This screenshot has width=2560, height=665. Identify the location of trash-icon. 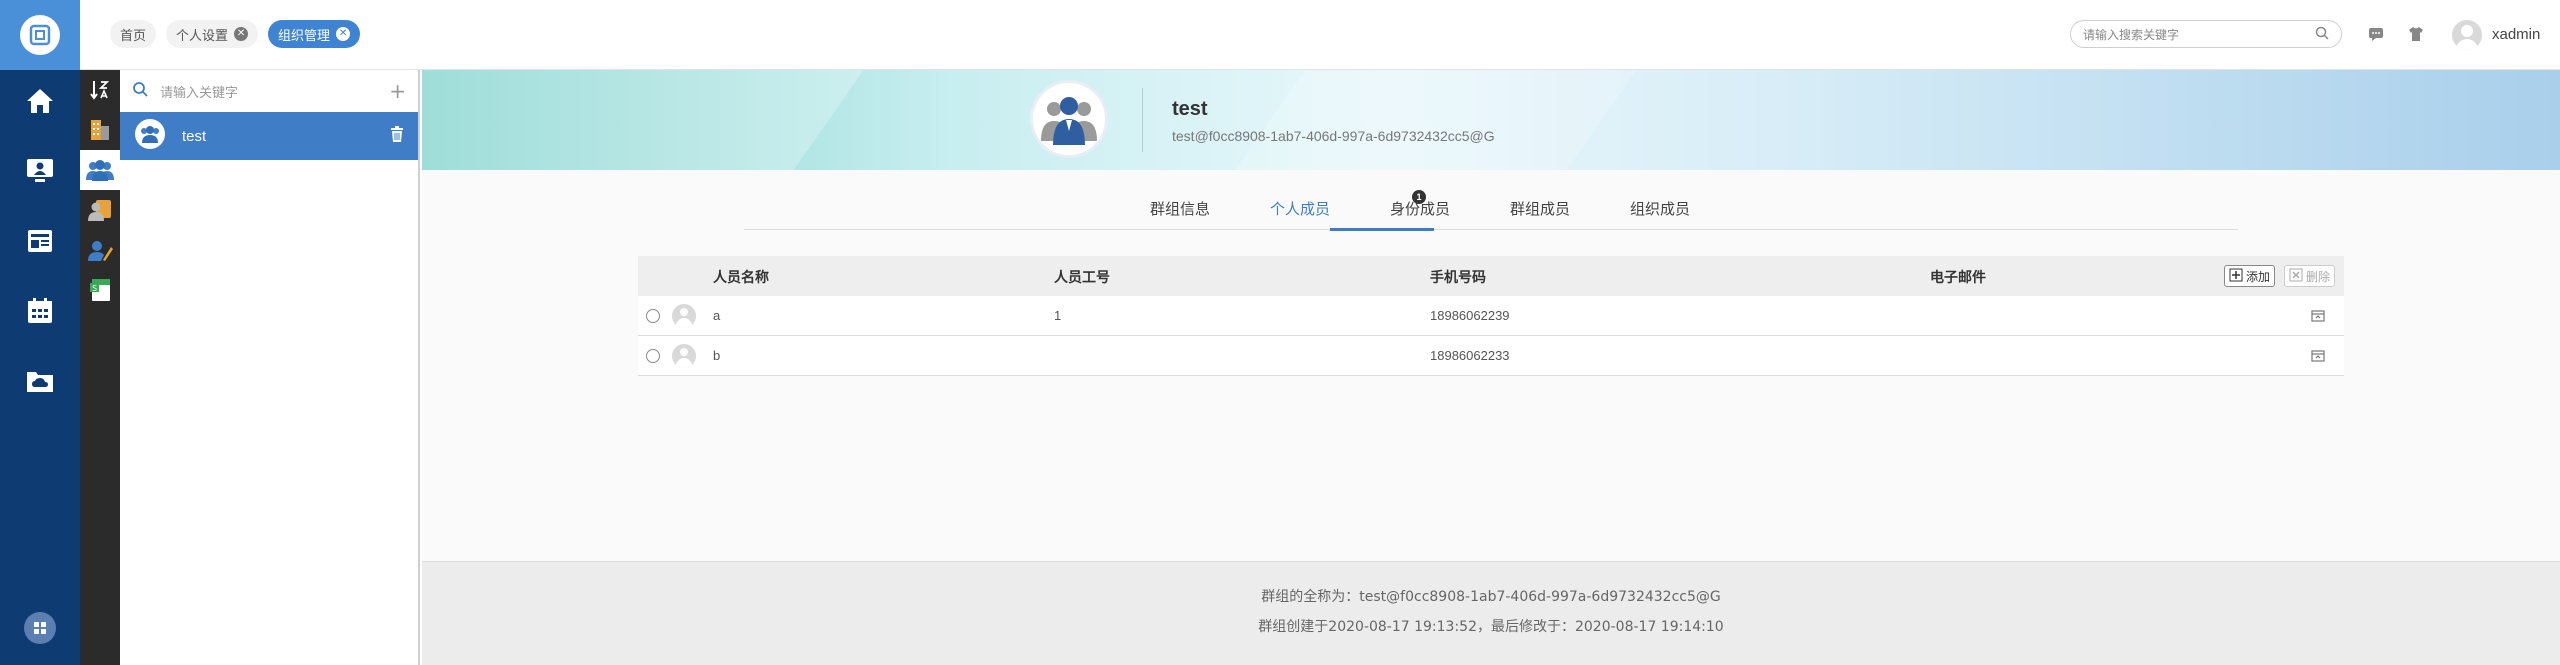
(397, 136).